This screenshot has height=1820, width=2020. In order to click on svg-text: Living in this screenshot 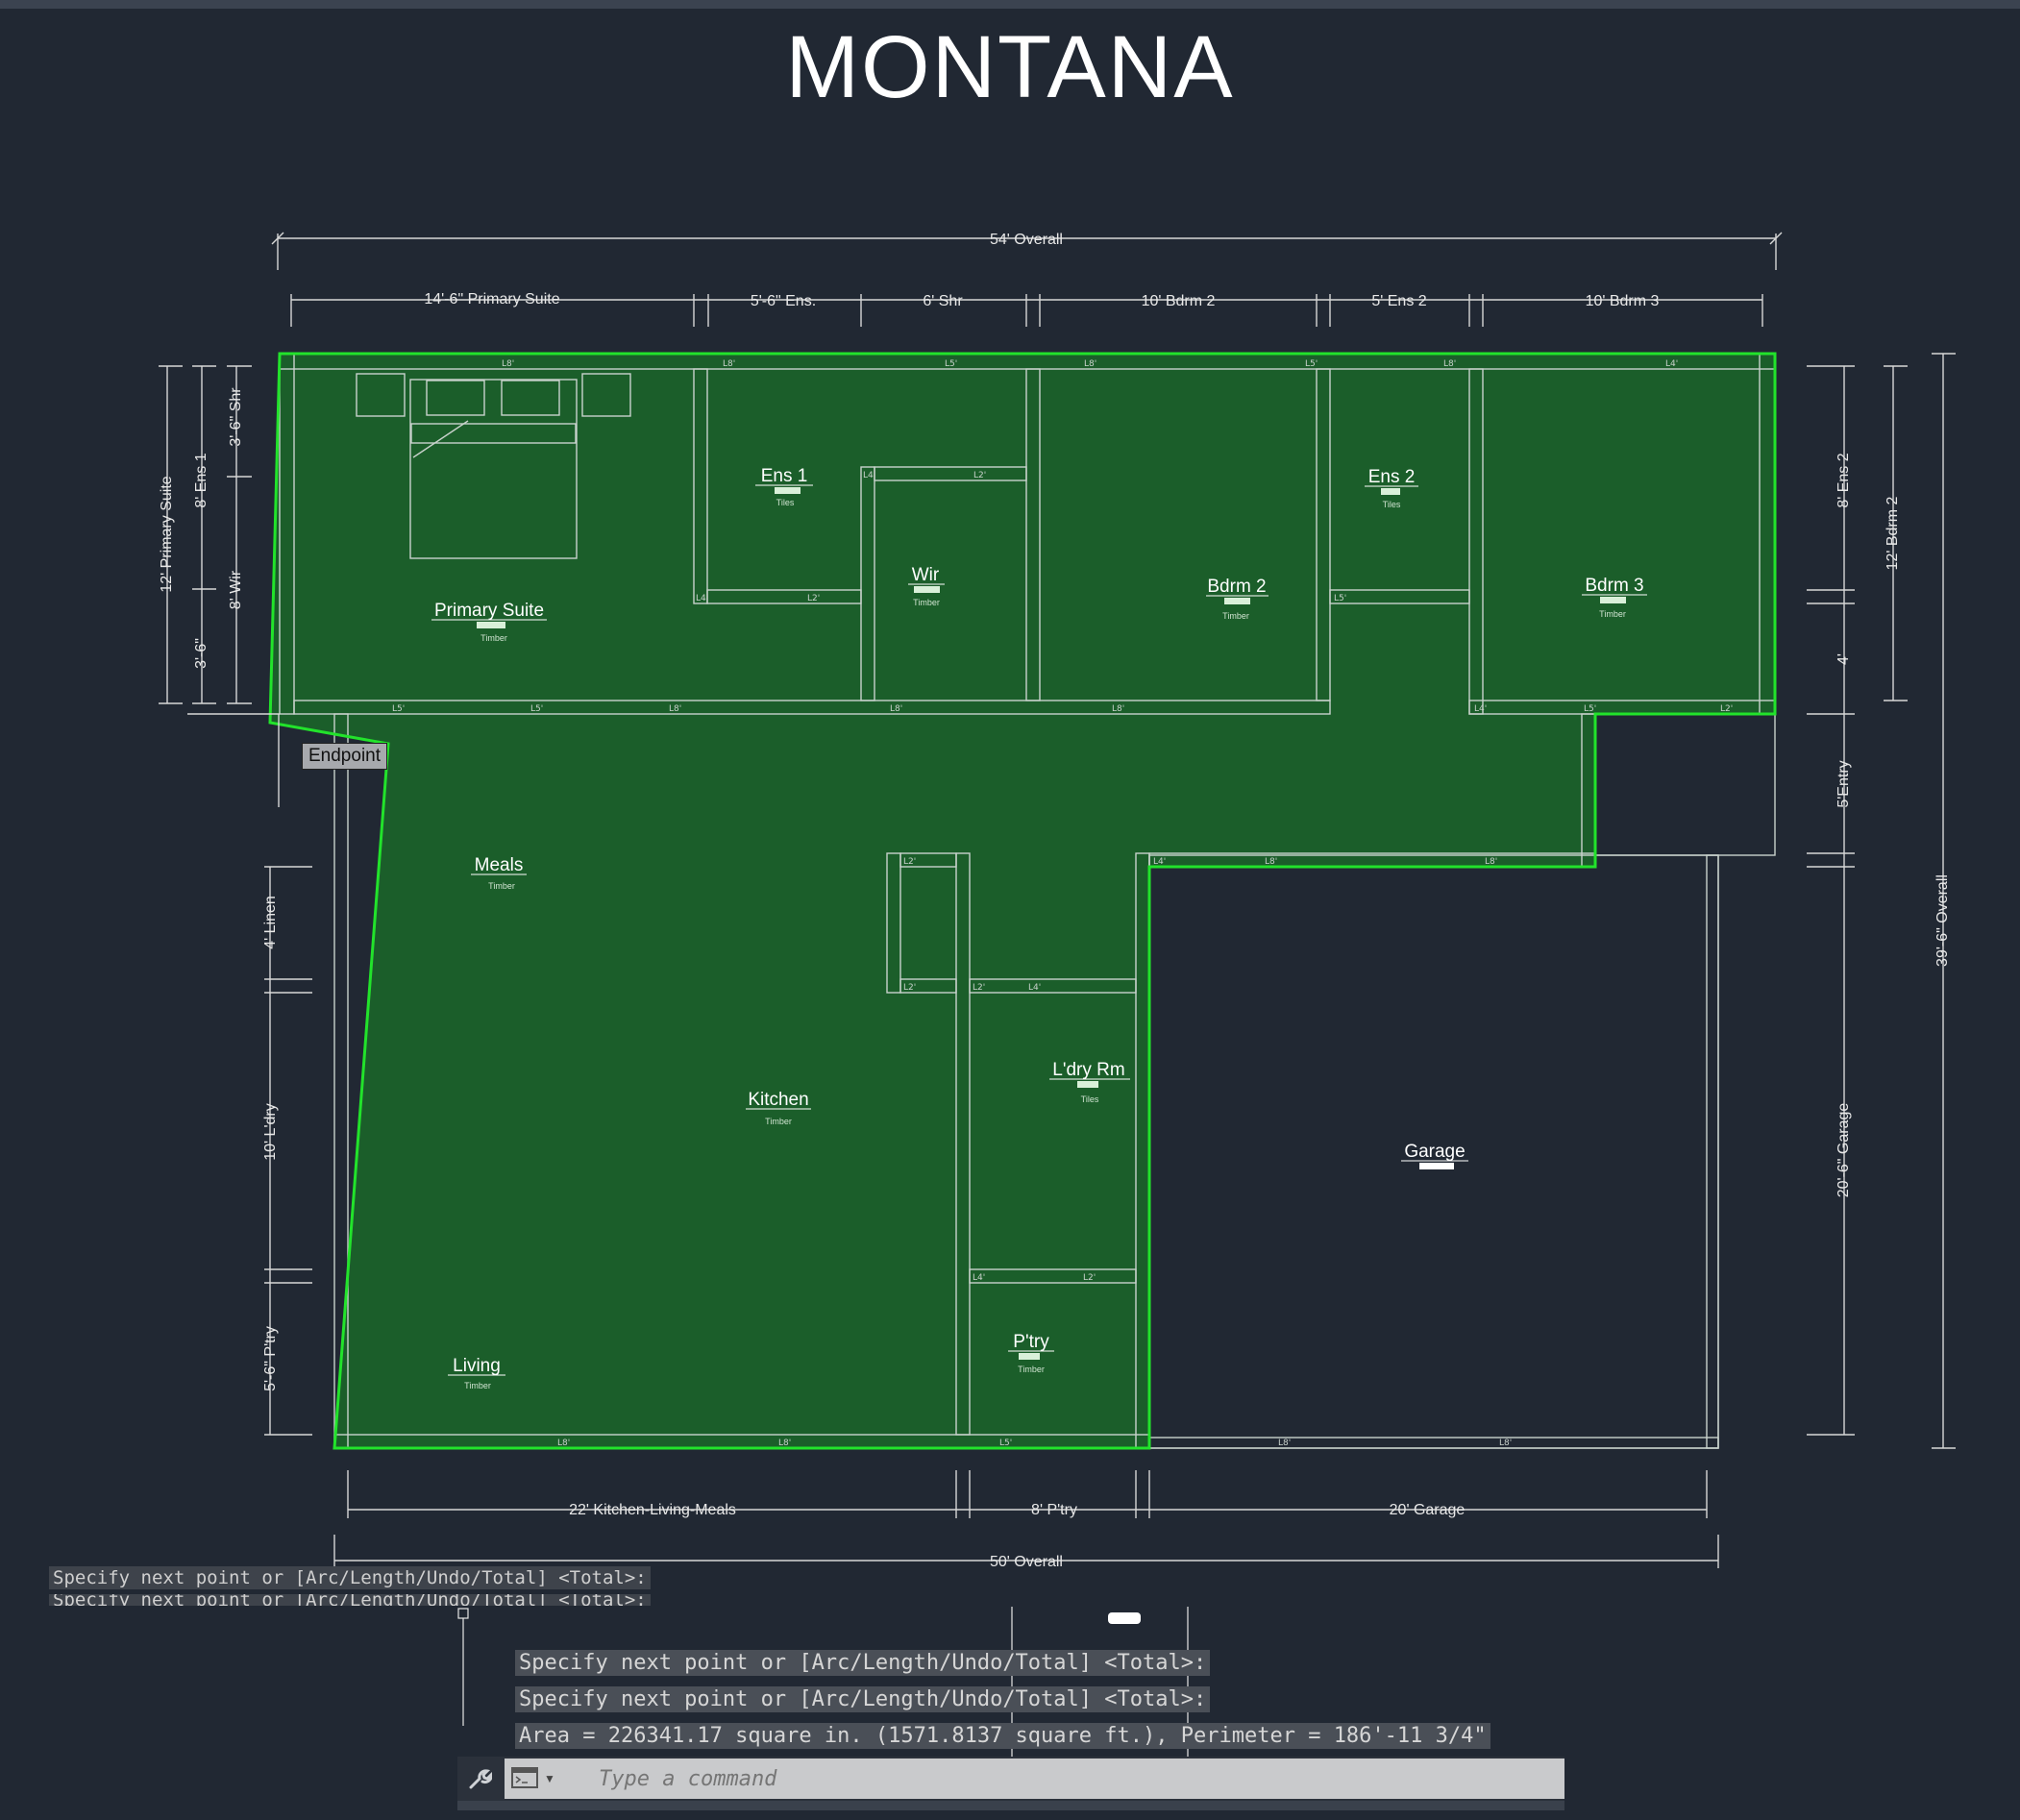, I will do `click(477, 1366)`.